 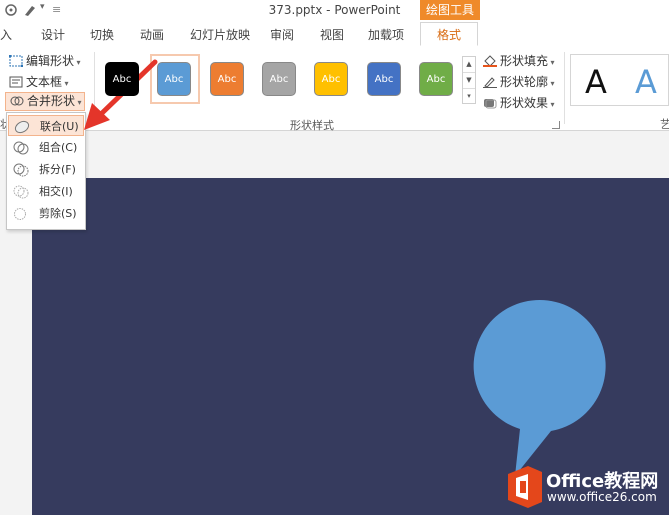 What do you see at coordinates (602, 497) in the screenshot?
I see `watermark-url: www.office26.com` at bounding box center [602, 497].